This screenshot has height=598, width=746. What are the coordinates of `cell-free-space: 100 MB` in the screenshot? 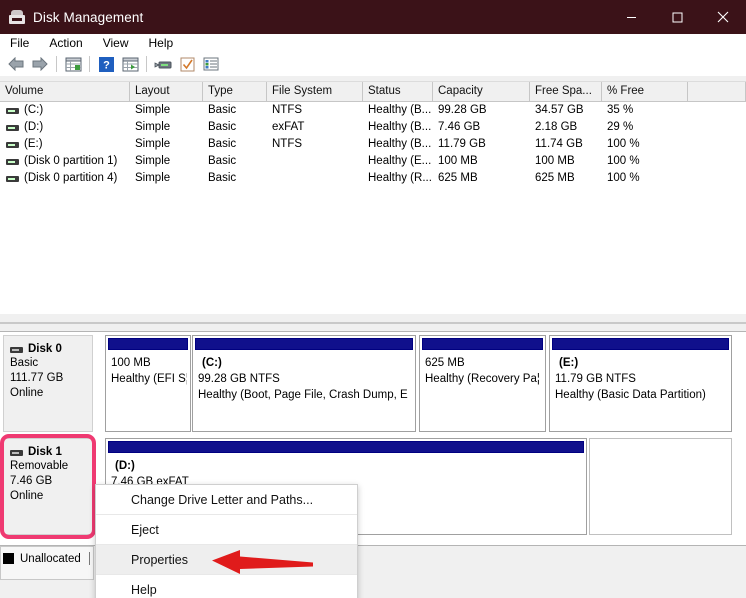 It's located at (555, 161).